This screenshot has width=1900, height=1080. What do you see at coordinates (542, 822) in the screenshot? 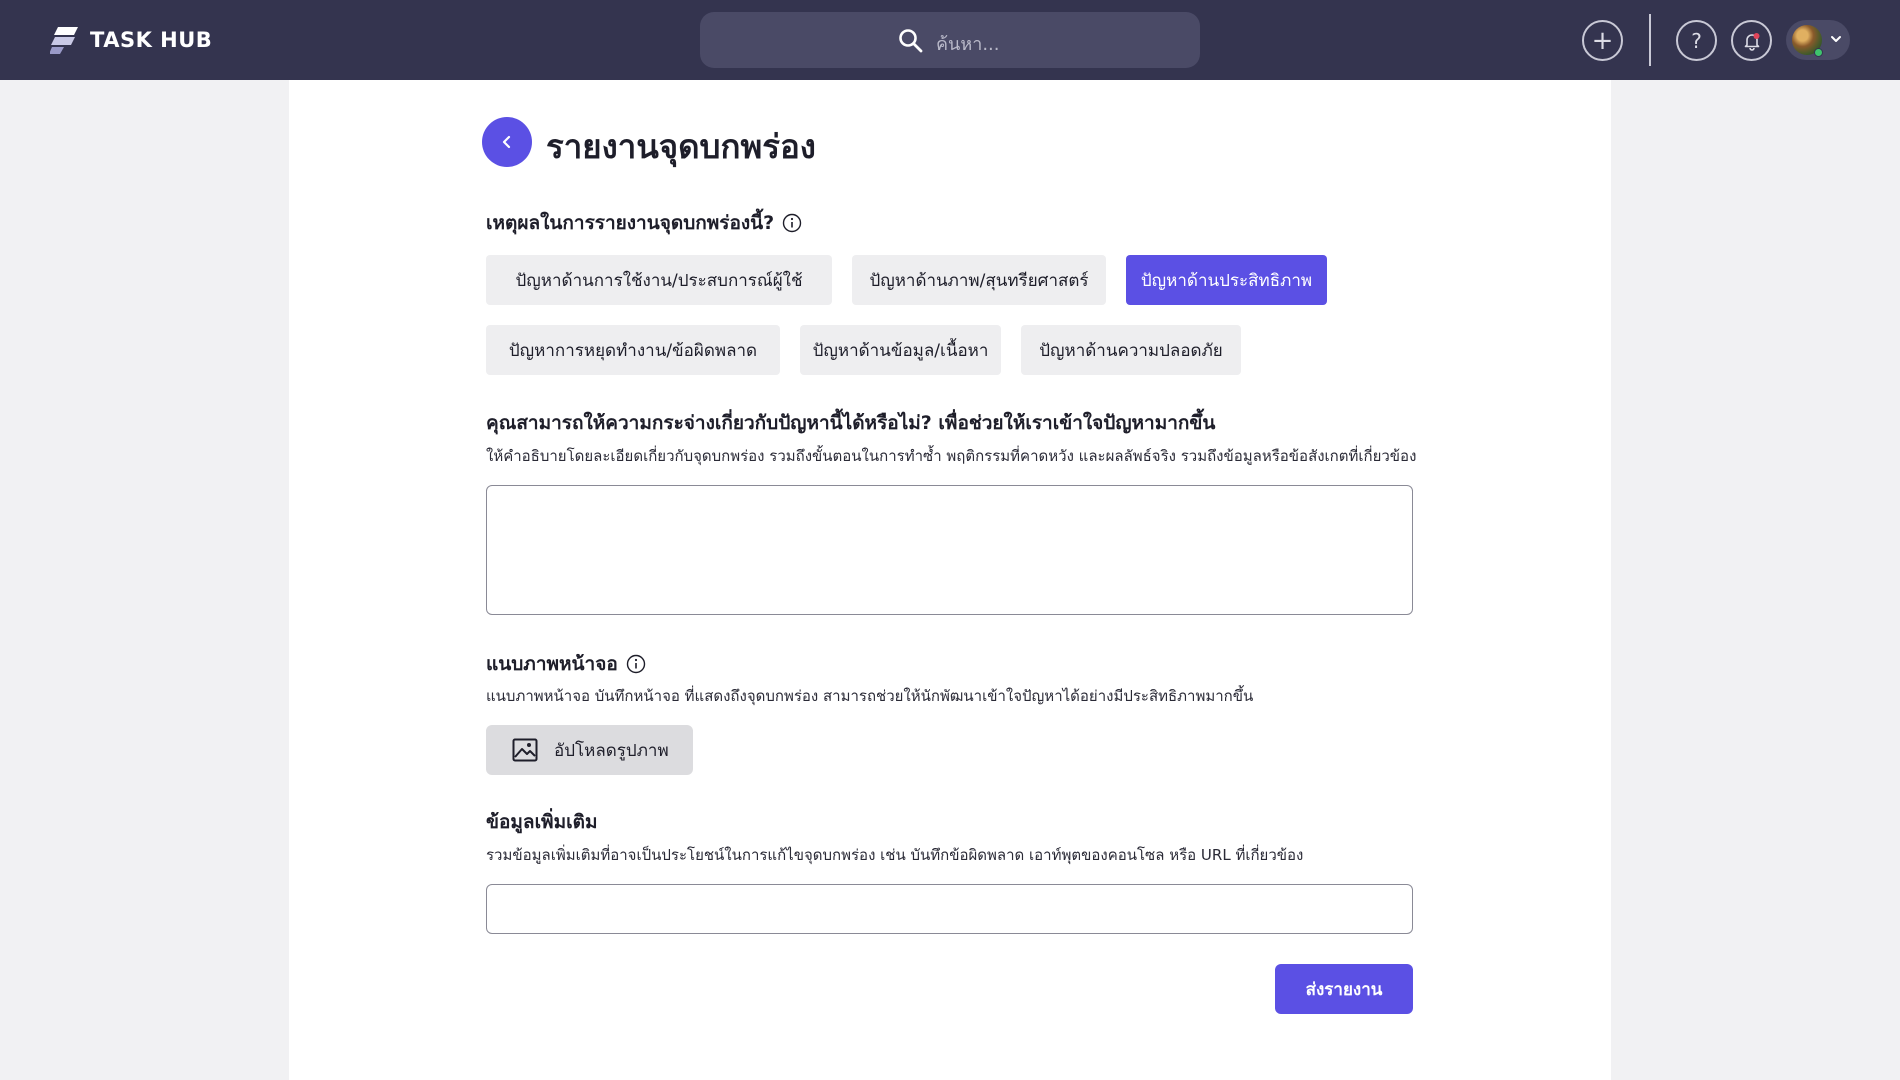
I see `additional-info-label: ข้อมูลเพิ่มเติม` at bounding box center [542, 822].